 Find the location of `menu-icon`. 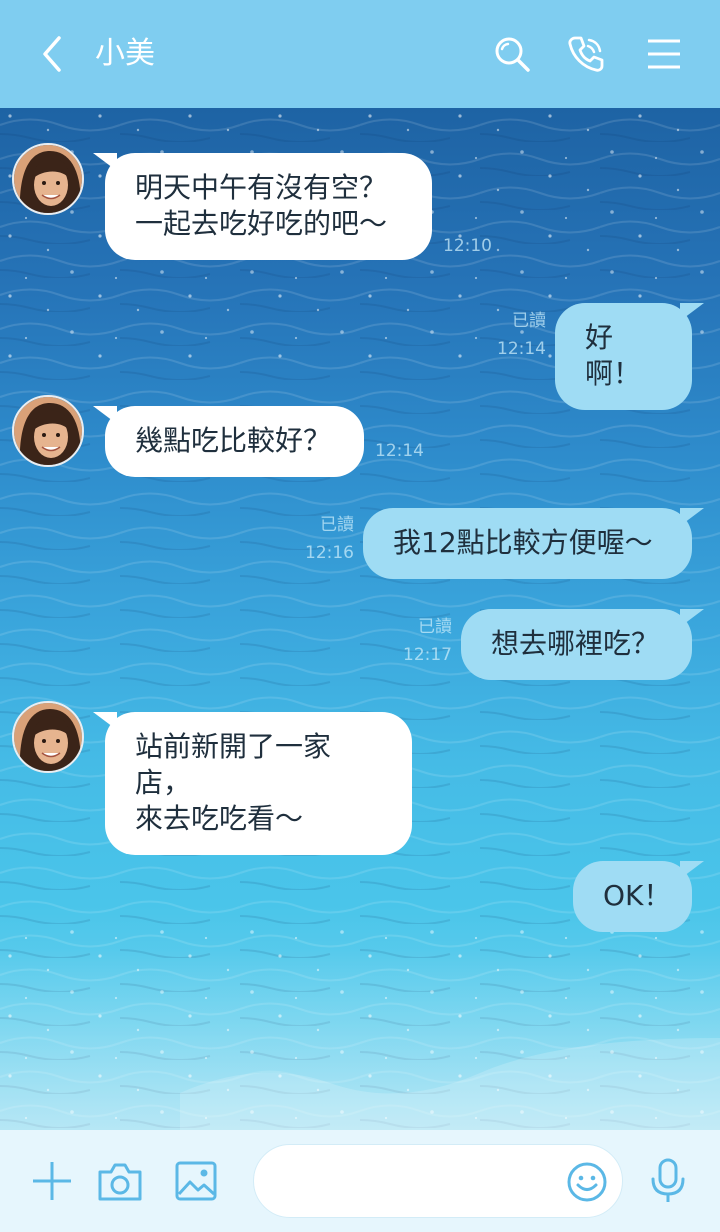

menu-icon is located at coordinates (664, 54).